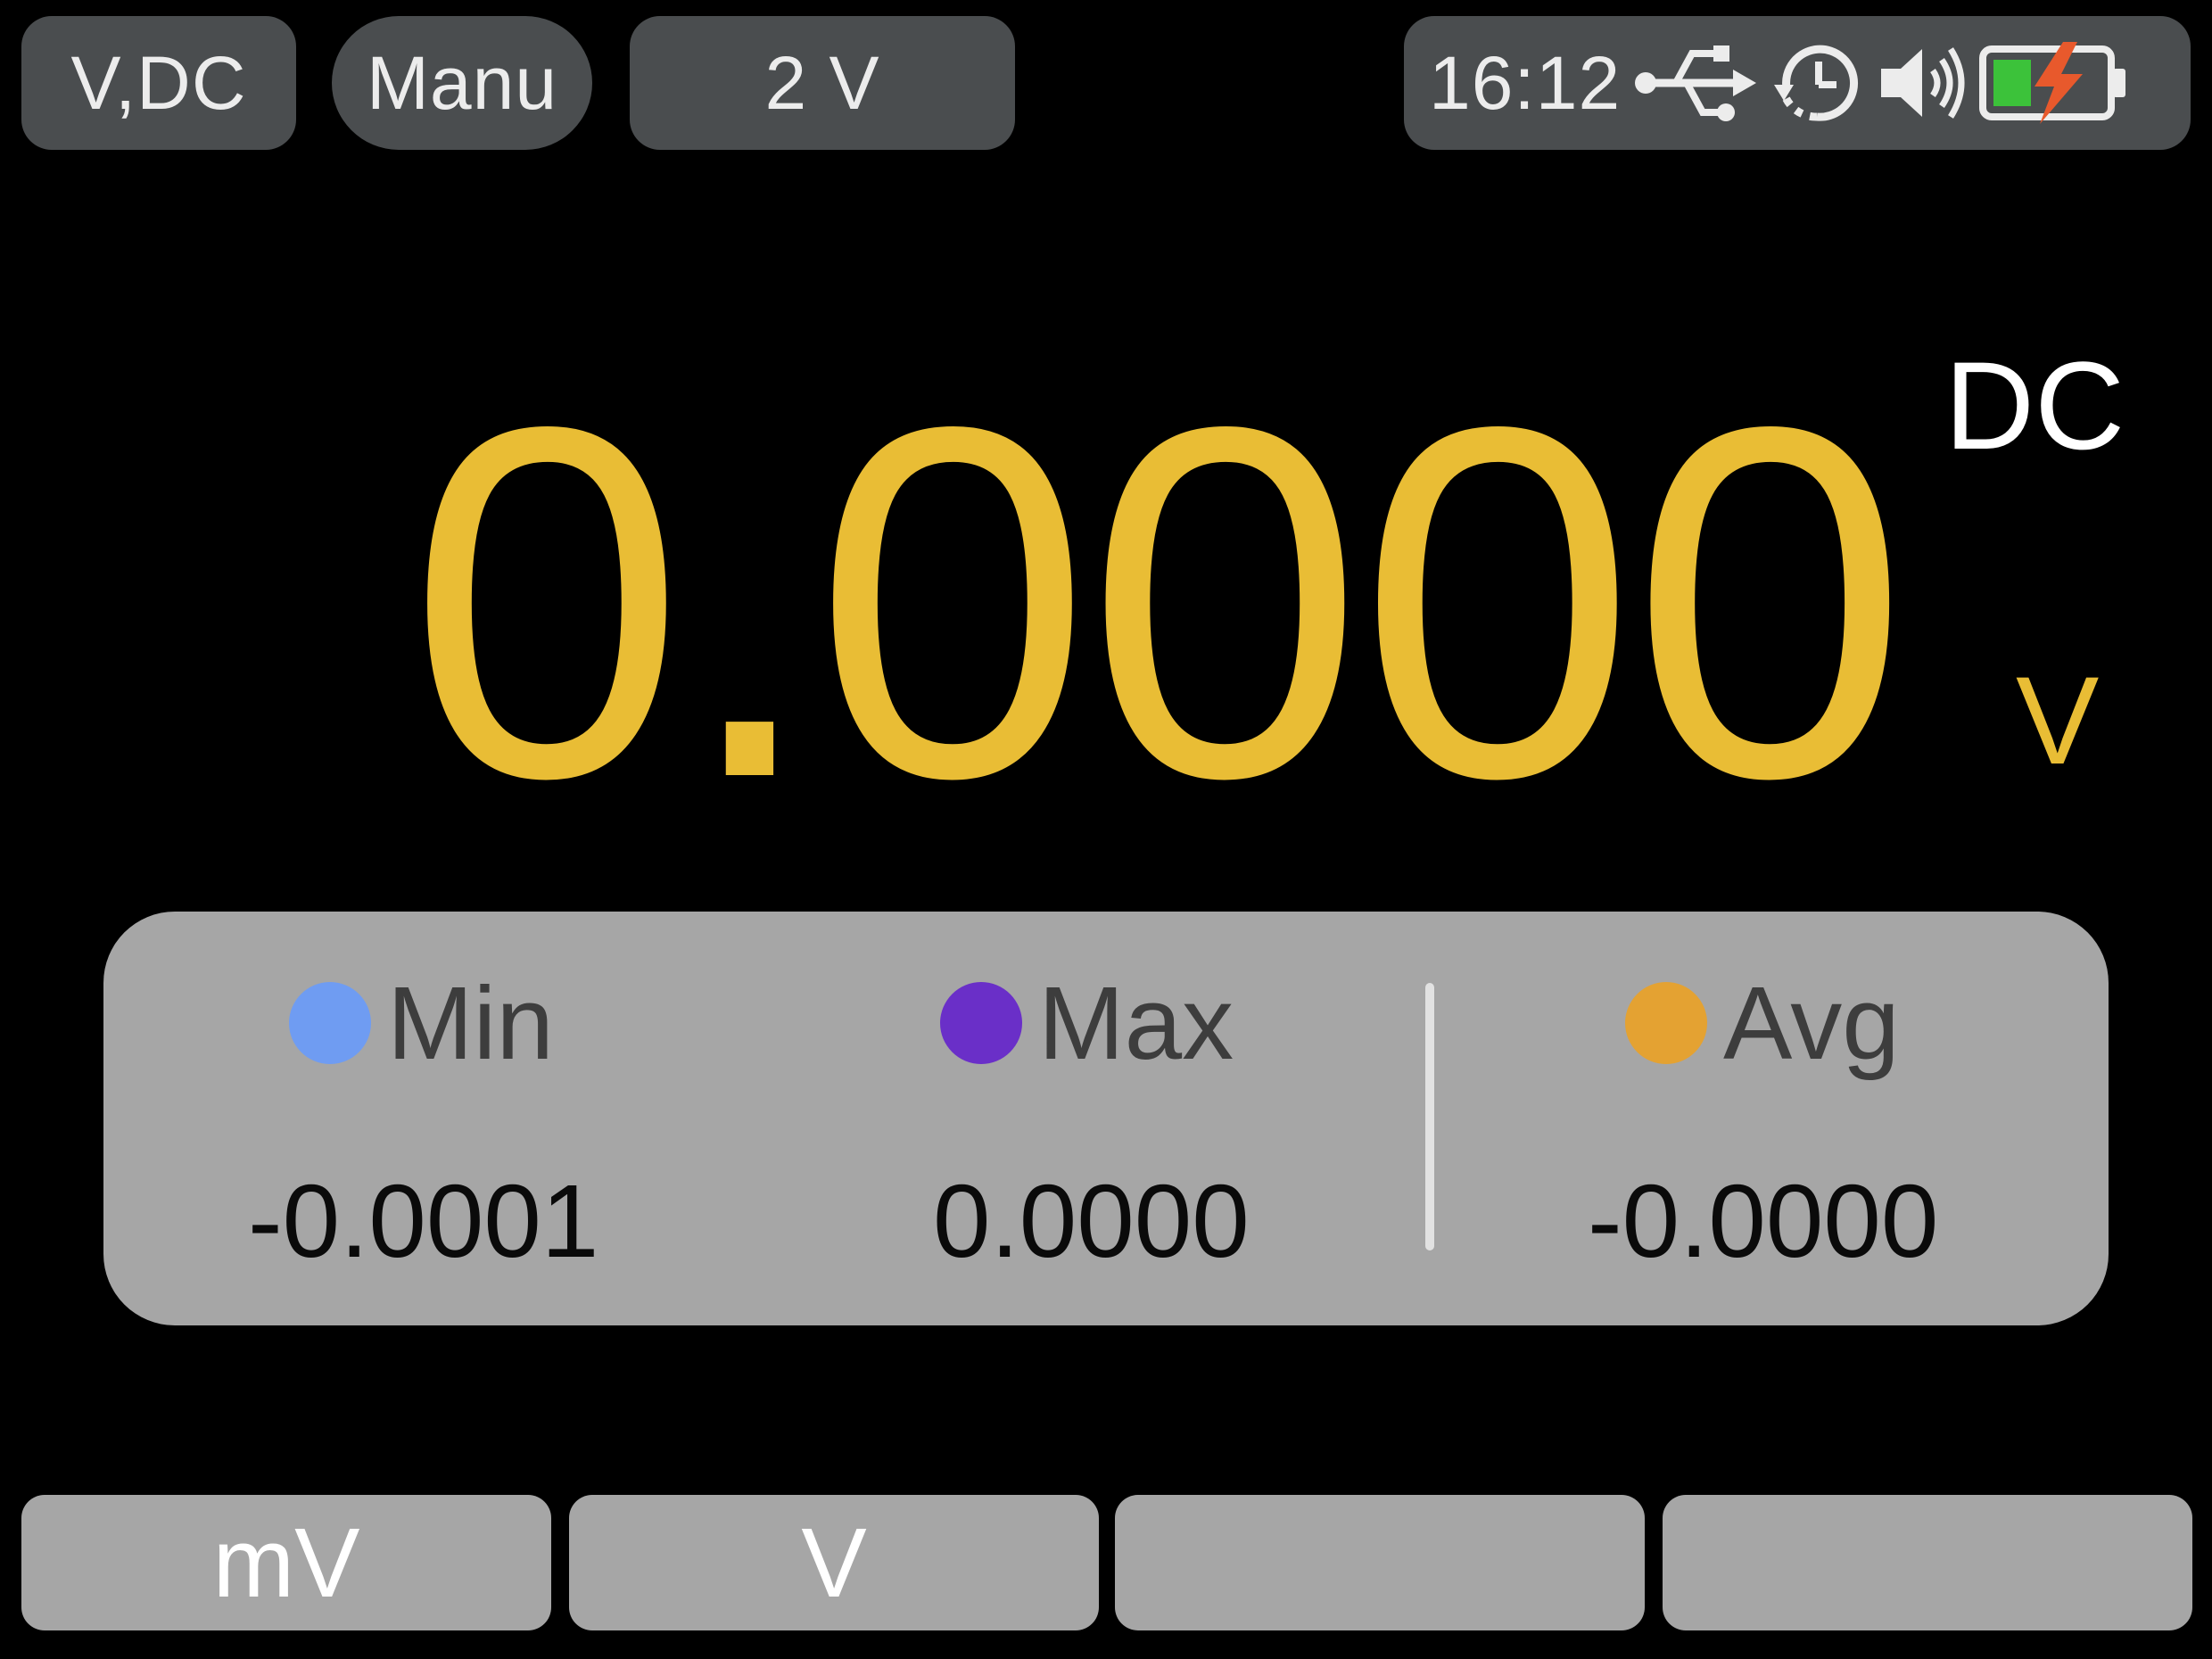 This screenshot has width=2212, height=1659. What do you see at coordinates (1666, 1023) in the screenshot?
I see `avg-indicator-dot` at bounding box center [1666, 1023].